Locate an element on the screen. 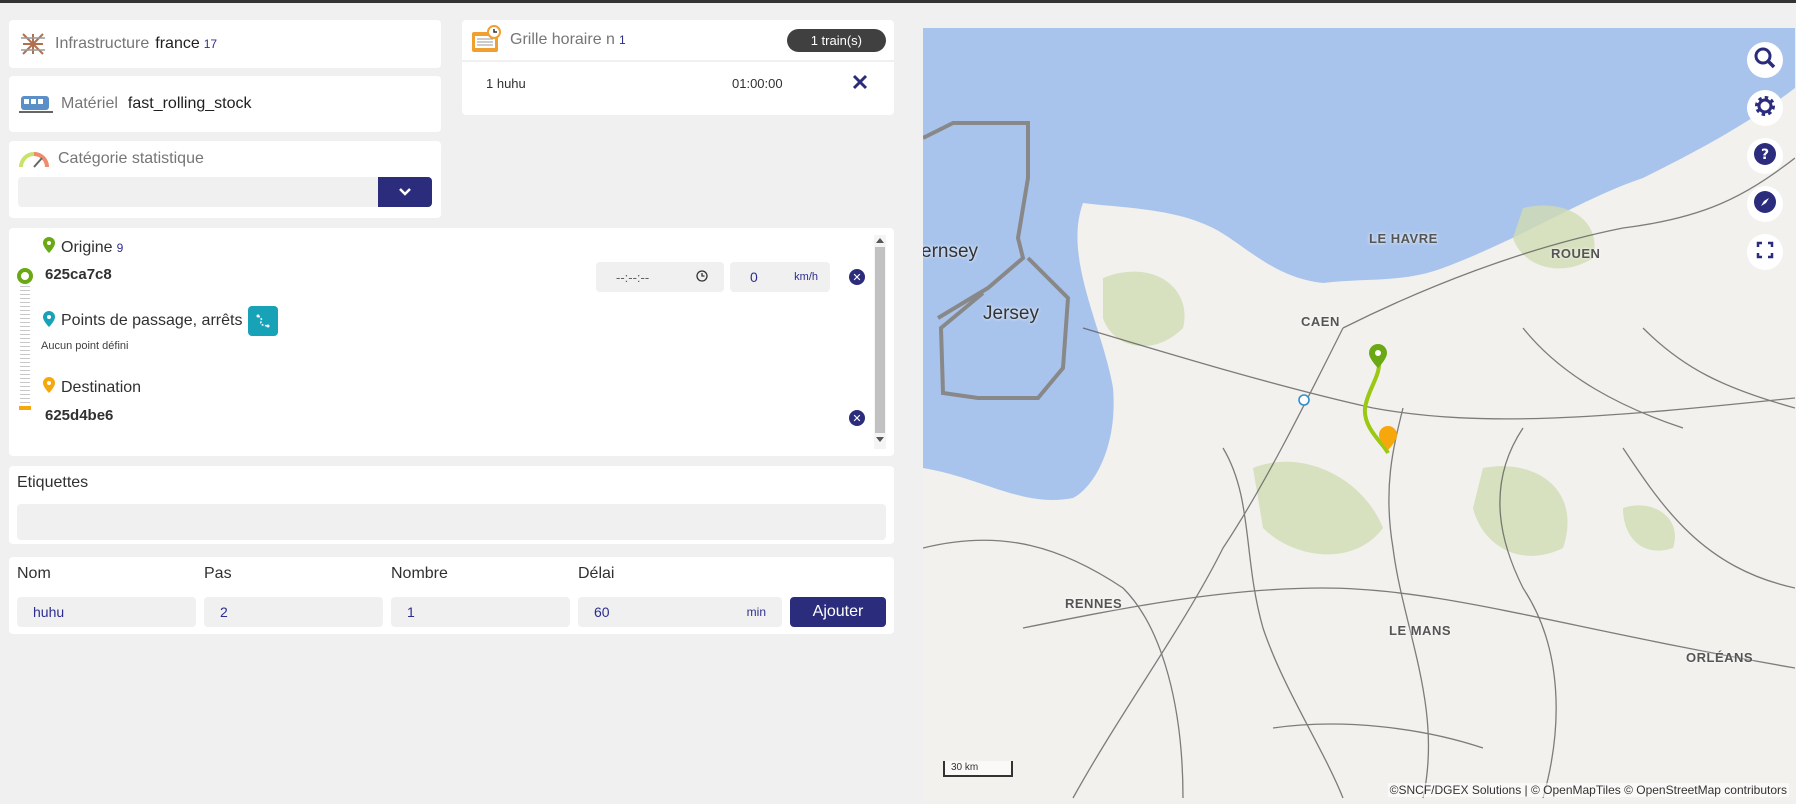 This screenshot has height=804, width=1796. city-label: LE HAVRE is located at coordinates (1403, 238).